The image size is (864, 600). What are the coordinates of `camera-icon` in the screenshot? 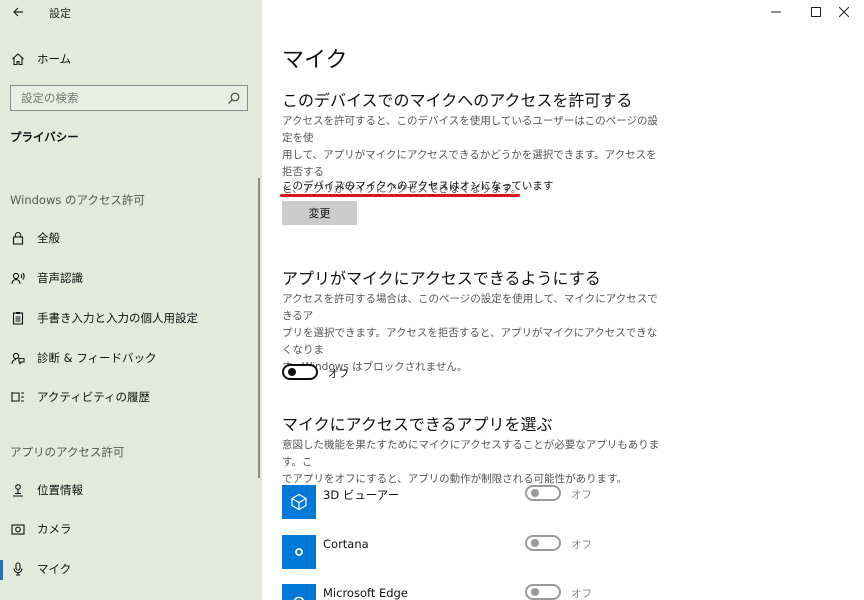 It's located at (18, 529).